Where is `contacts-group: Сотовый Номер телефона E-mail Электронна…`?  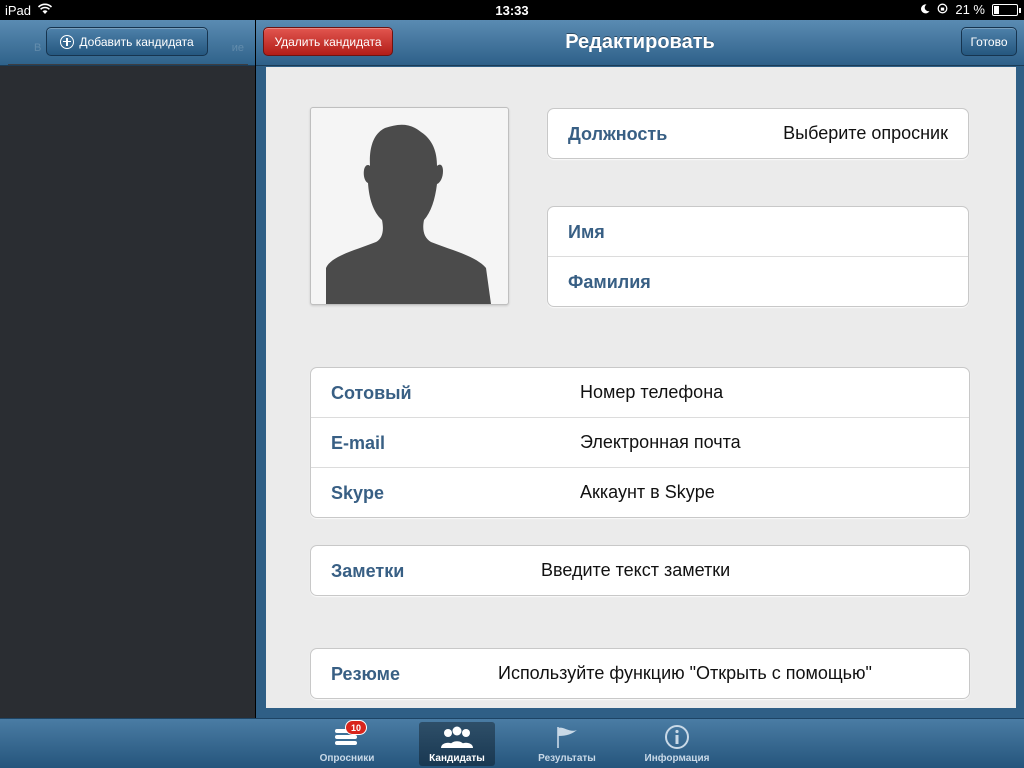
contacts-group: Сотовый Номер телефона E-mail Электронна… is located at coordinates (640, 442).